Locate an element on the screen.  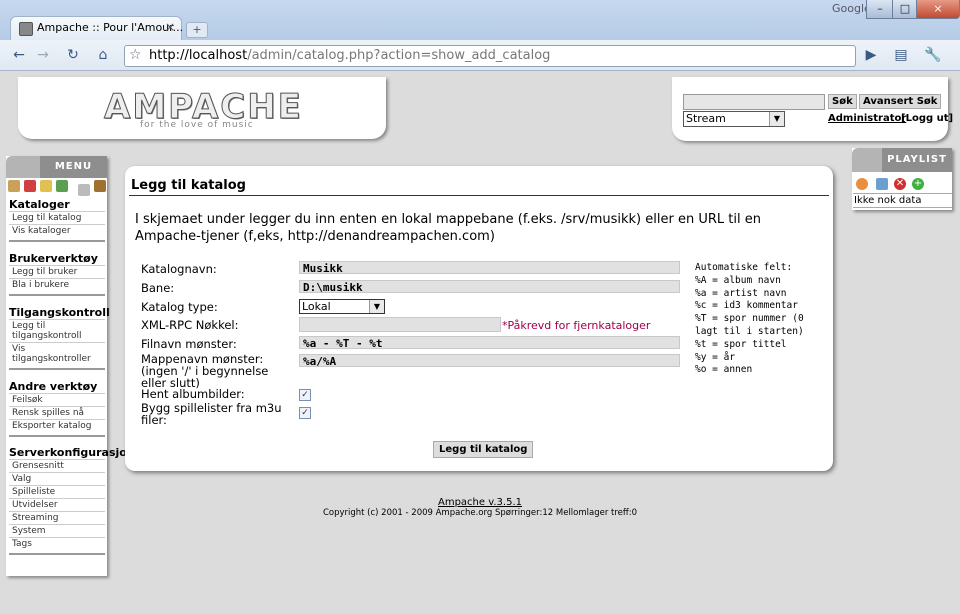
menu-tab-left is located at coordinates (23, 167).